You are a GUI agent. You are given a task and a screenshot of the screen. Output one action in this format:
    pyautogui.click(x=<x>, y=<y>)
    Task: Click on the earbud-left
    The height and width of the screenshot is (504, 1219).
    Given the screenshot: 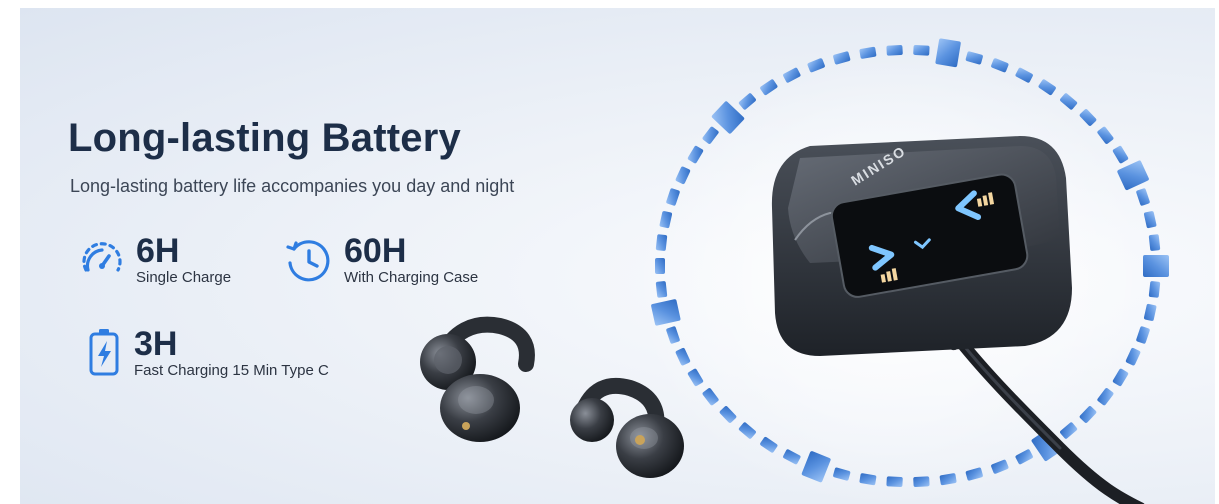 What is the action you would take?
    pyautogui.click(x=477, y=379)
    